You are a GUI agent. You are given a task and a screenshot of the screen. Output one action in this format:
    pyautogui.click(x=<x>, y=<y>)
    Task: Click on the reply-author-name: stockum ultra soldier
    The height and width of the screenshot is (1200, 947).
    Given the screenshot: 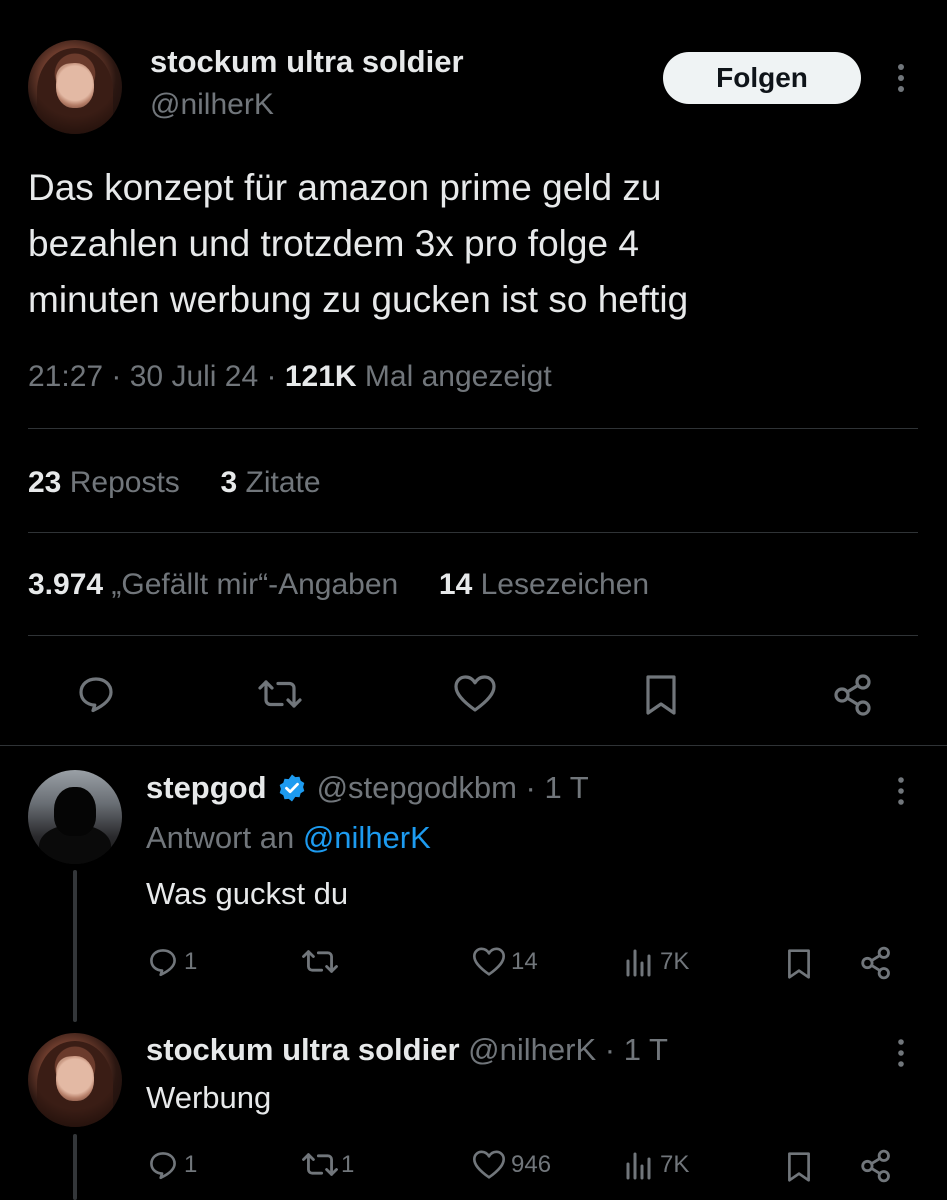 What is the action you would take?
    pyautogui.click(x=303, y=1049)
    